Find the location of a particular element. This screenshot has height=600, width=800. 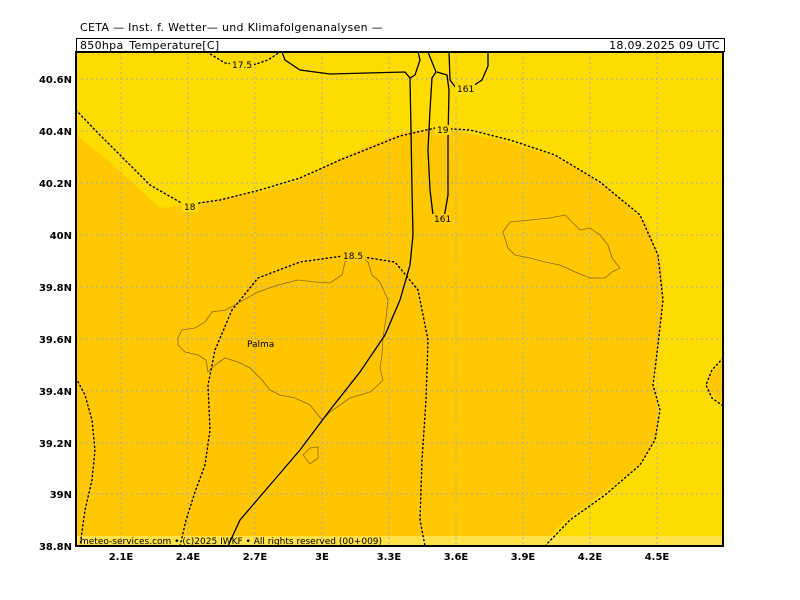

lon-label: 3.3E is located at coordinates (389, 557).